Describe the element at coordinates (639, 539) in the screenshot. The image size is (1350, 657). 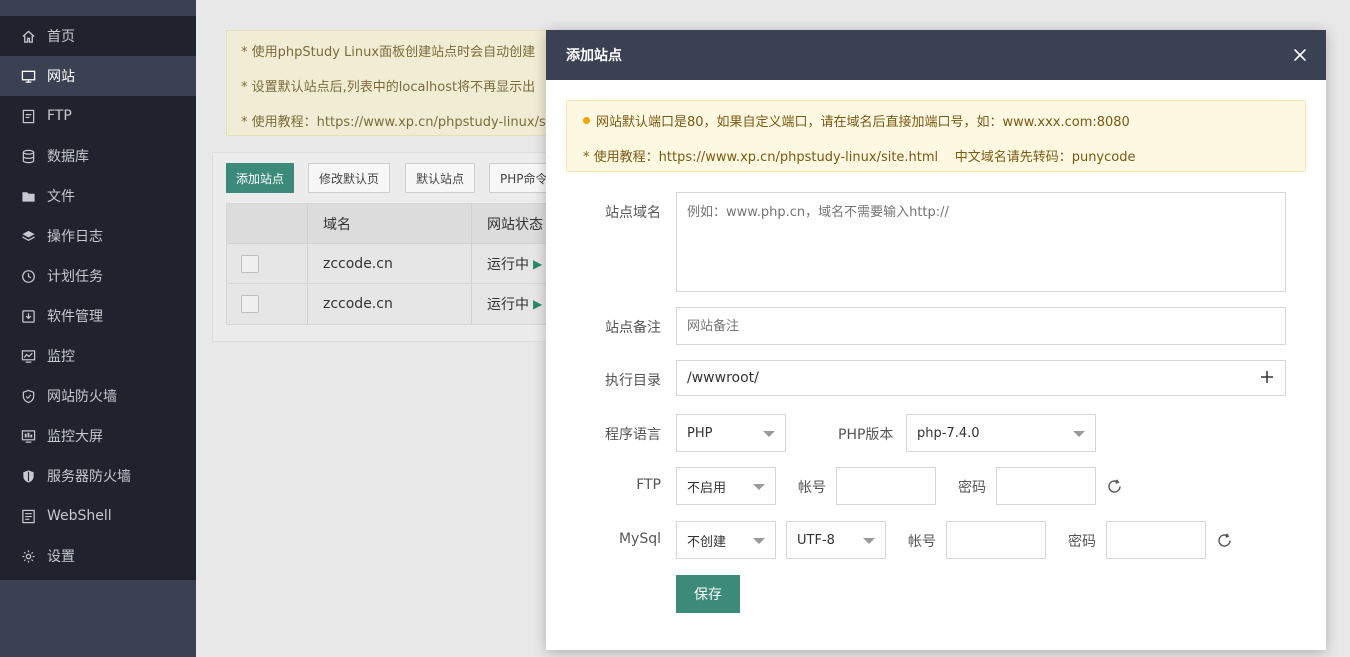
I see `mysql-label: MySql` at that location.